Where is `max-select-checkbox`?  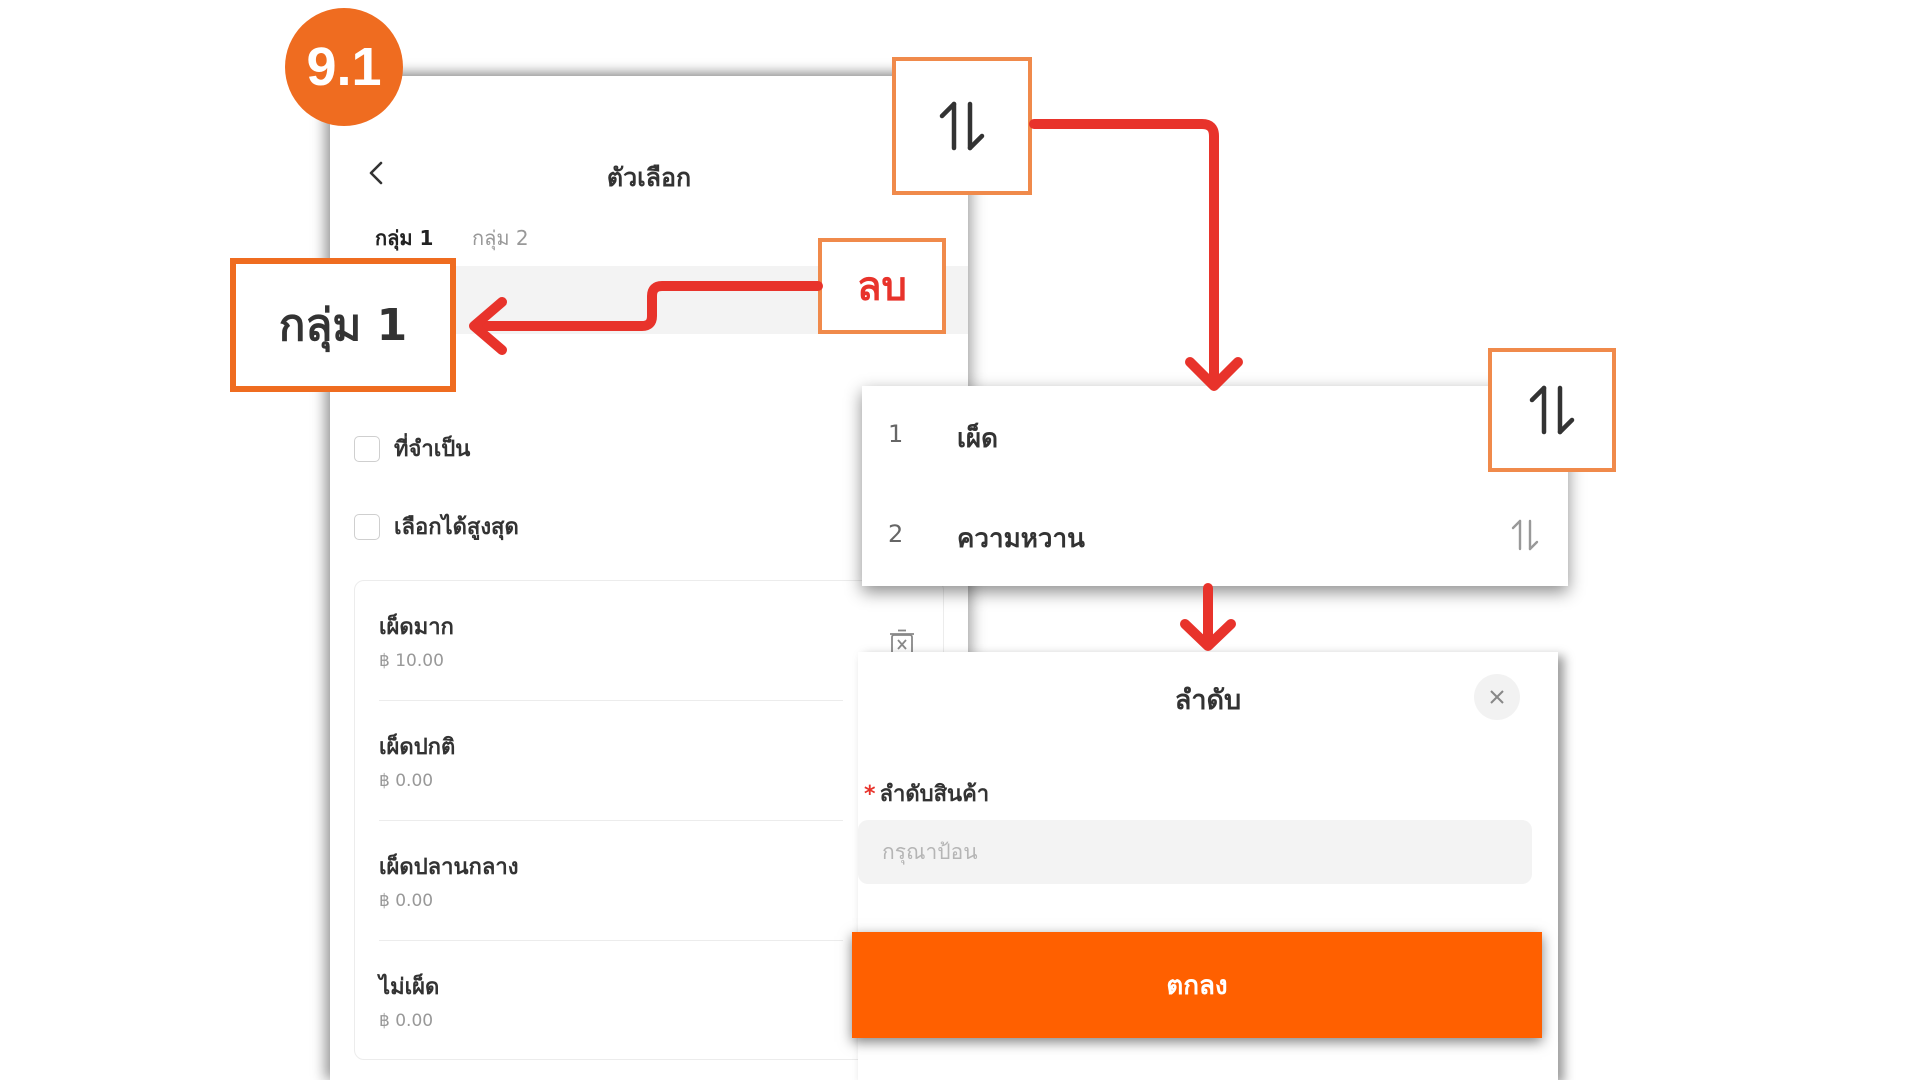 max-select-checkbox is located at coordinates (367, 526).